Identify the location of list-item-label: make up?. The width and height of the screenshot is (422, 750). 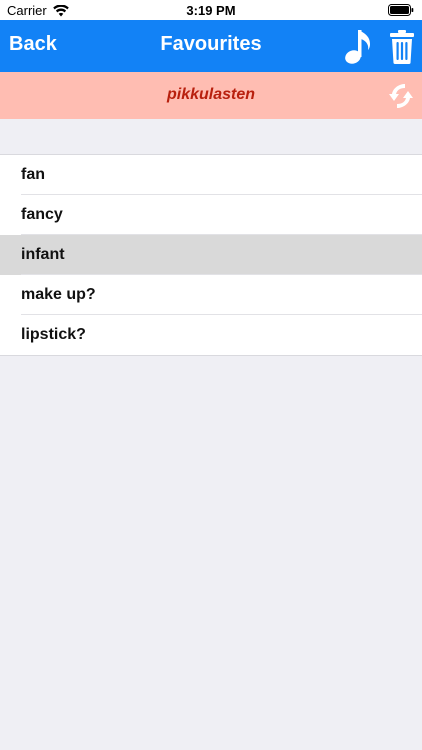
(58, 294).